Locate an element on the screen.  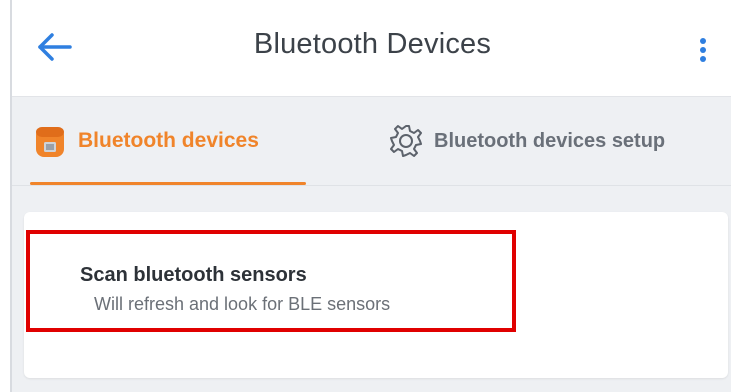
more-options-button is located at coordinates (703, 49).